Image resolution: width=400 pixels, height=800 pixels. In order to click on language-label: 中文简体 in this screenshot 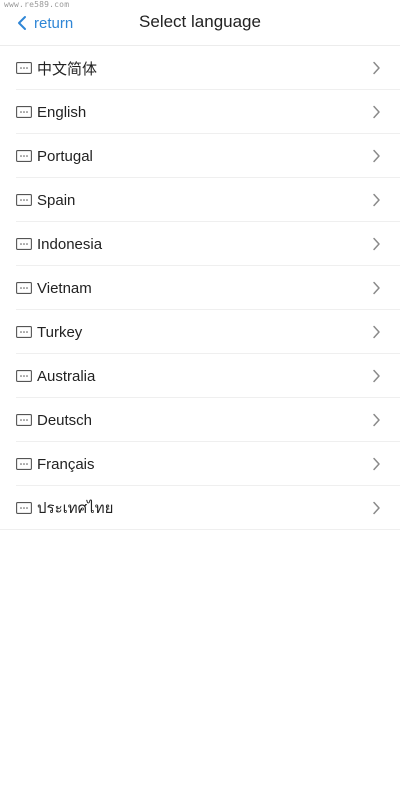, I will do `click(67, 69)`.